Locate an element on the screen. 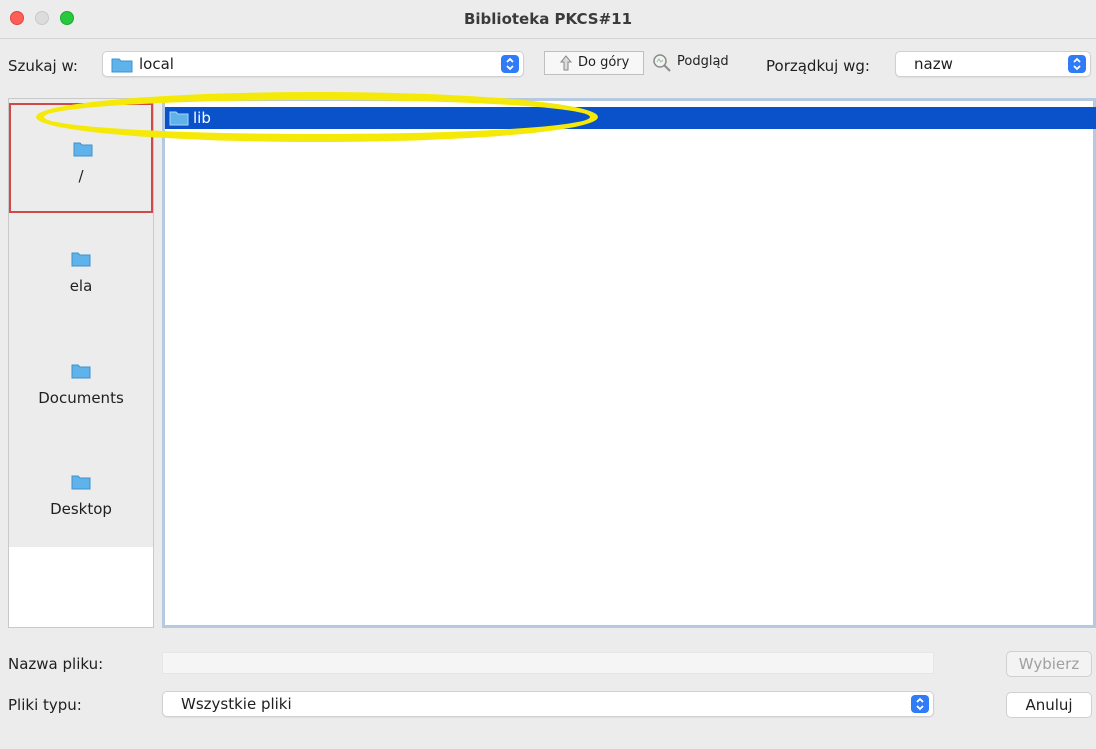 This screenshot has width=1096, height=749. place-label: ela is located at coordinates (81, 286).